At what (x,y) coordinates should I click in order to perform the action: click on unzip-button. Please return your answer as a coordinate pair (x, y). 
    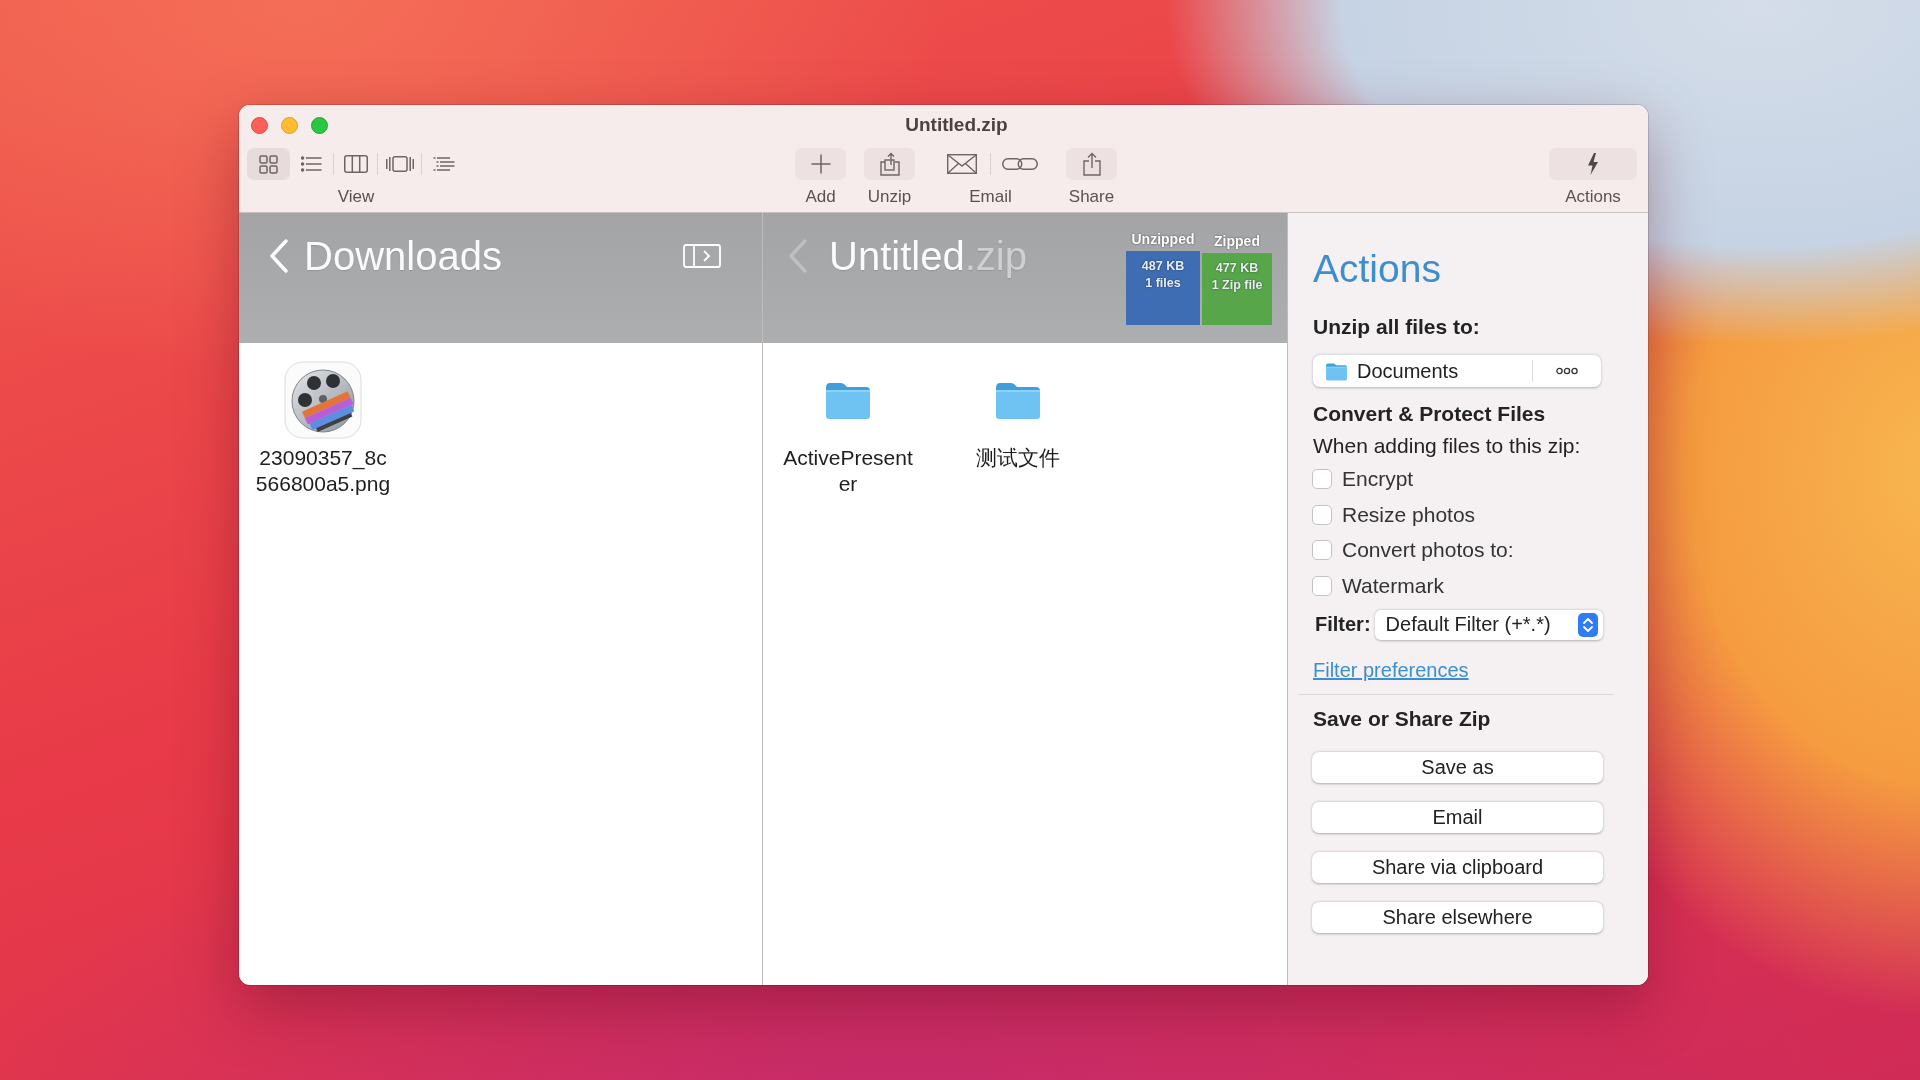
    Looking at the image, I should click on (889, 164).